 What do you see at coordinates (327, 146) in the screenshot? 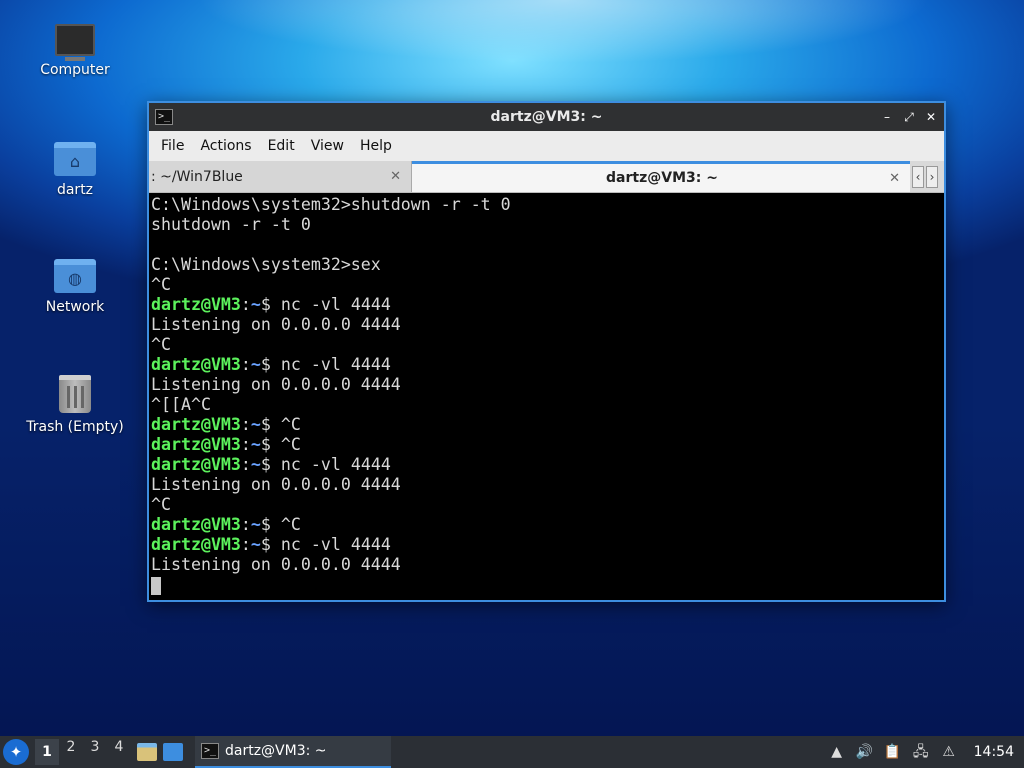
I see `menu-view: View` at bounding box center [327, 146].